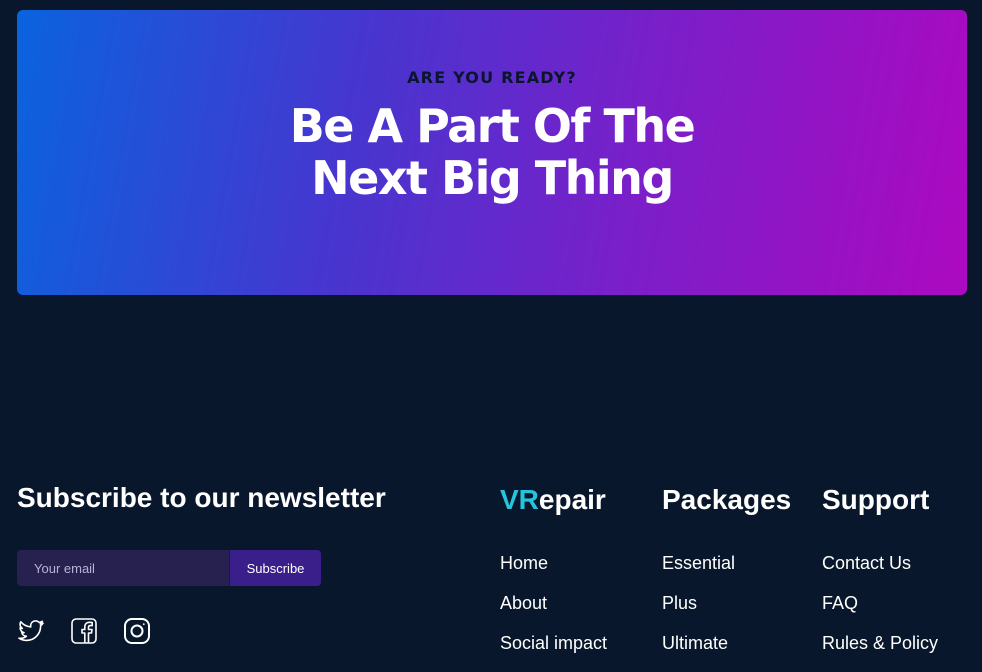 This screenshot has height=672, width=982. I want to click on social-links, so click(96, 631).